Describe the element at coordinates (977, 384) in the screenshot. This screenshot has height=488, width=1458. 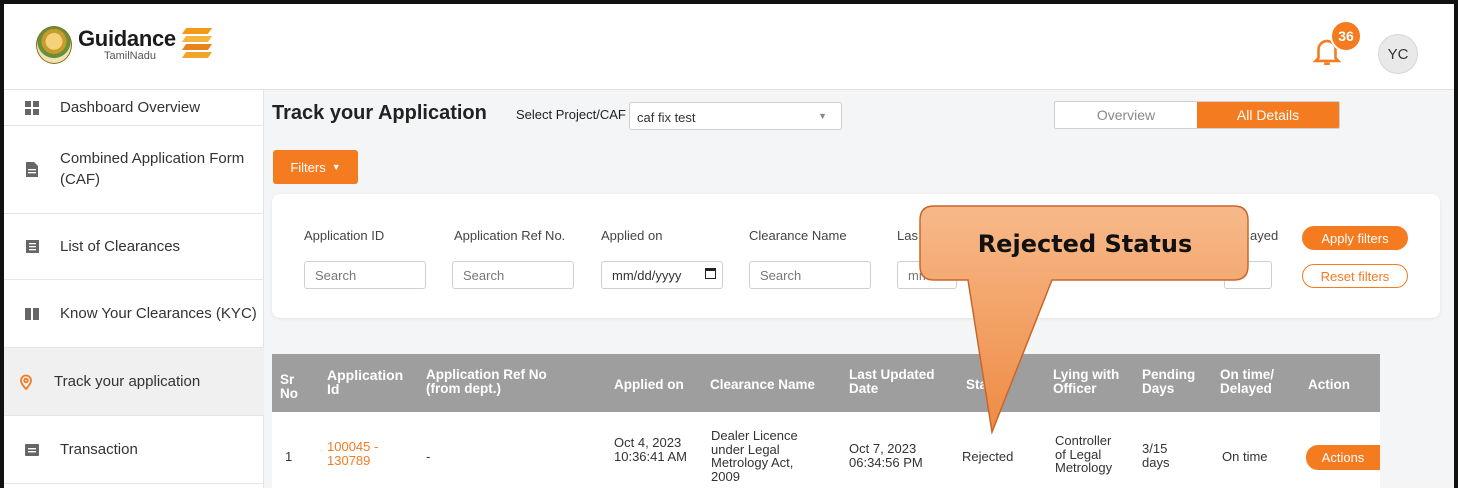
I see `th-status: Sta` at that location.